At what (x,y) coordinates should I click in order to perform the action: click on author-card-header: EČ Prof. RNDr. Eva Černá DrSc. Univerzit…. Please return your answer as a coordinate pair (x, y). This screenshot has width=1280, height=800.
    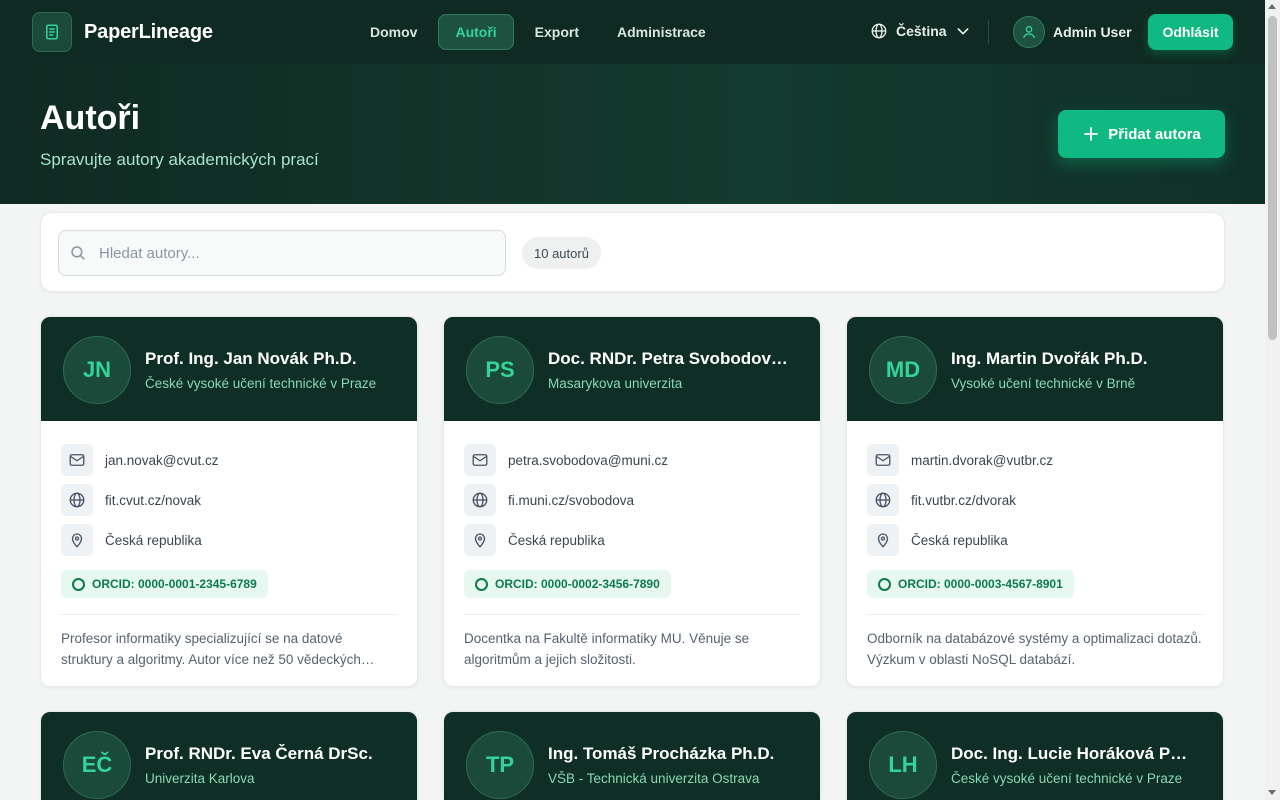
    Looking at the image, I should click on (229, 756).